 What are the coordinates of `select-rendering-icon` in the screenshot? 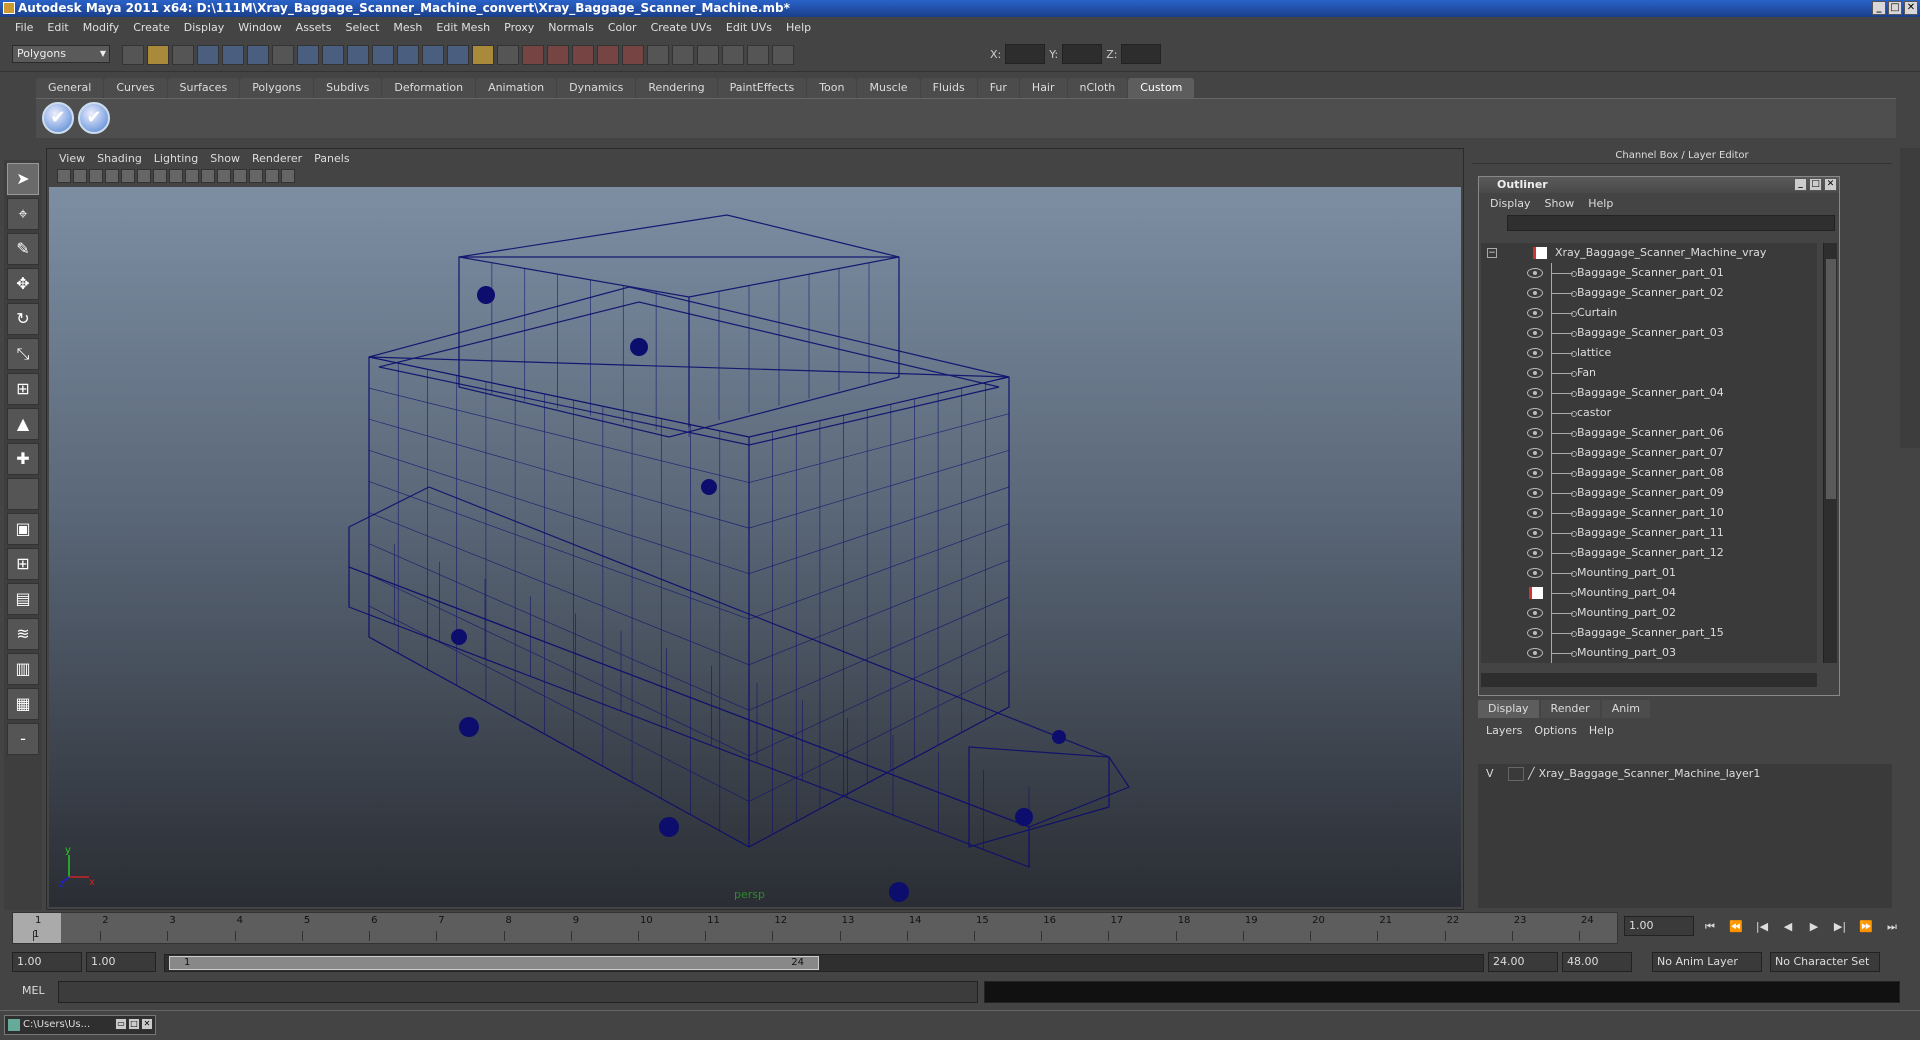 It's located at (433, 55).